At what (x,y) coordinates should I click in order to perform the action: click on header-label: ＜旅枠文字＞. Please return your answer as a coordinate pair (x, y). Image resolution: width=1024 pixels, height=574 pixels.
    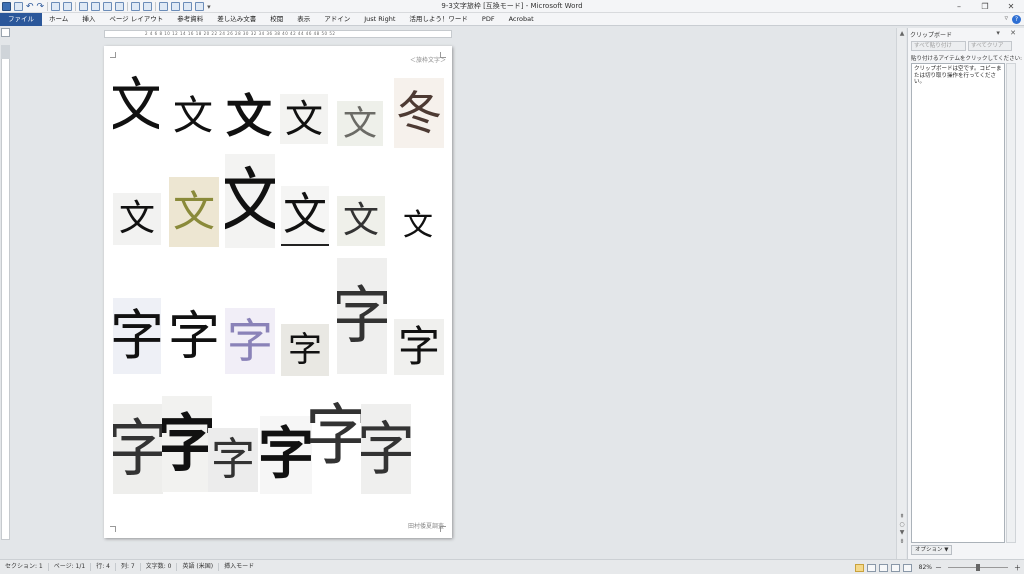
    Looking at the image, I should click on (427, 60).